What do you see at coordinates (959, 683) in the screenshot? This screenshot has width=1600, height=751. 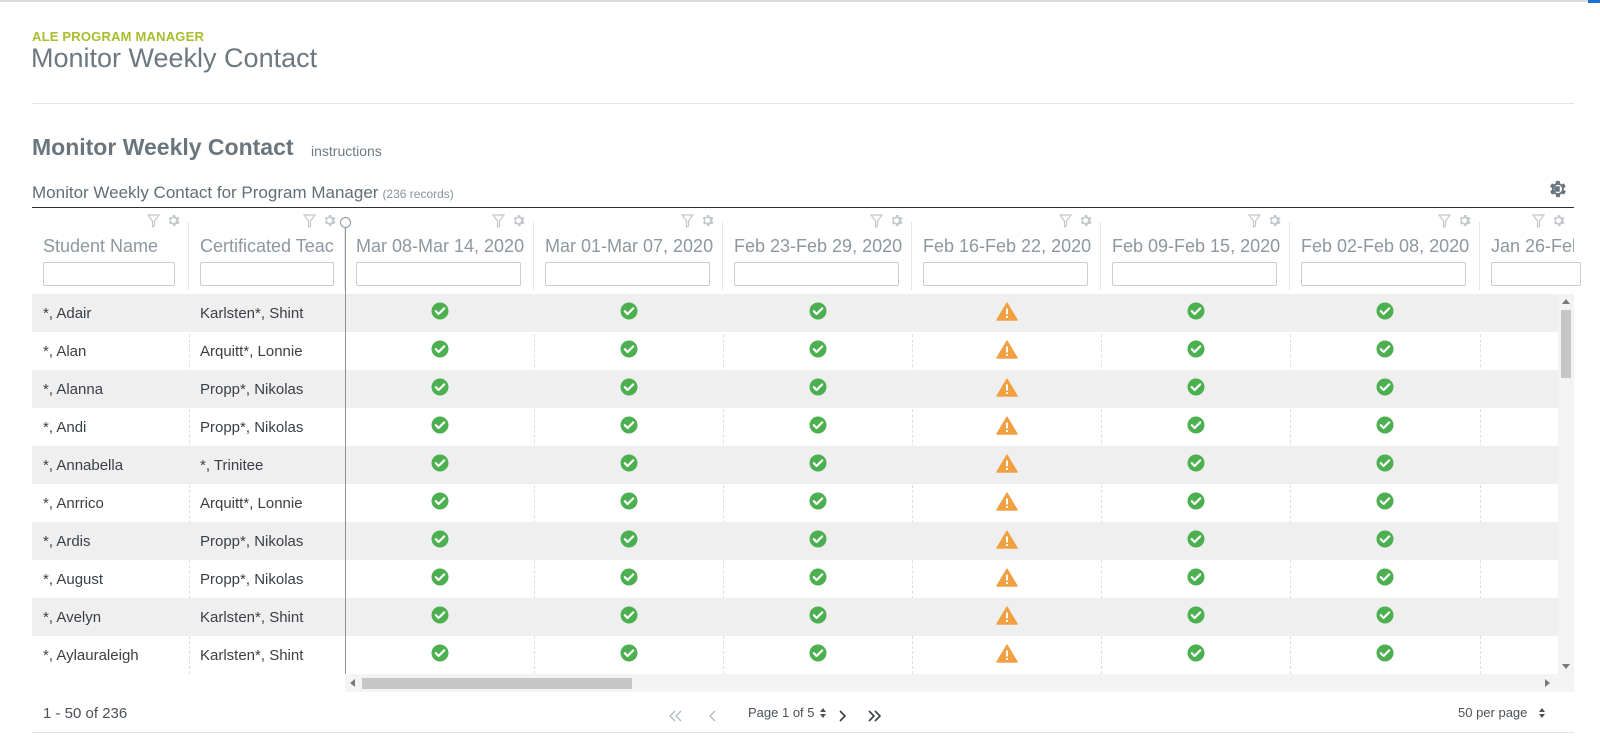 I see `horizontal-scrollbar` at bounding box center [959, 683].